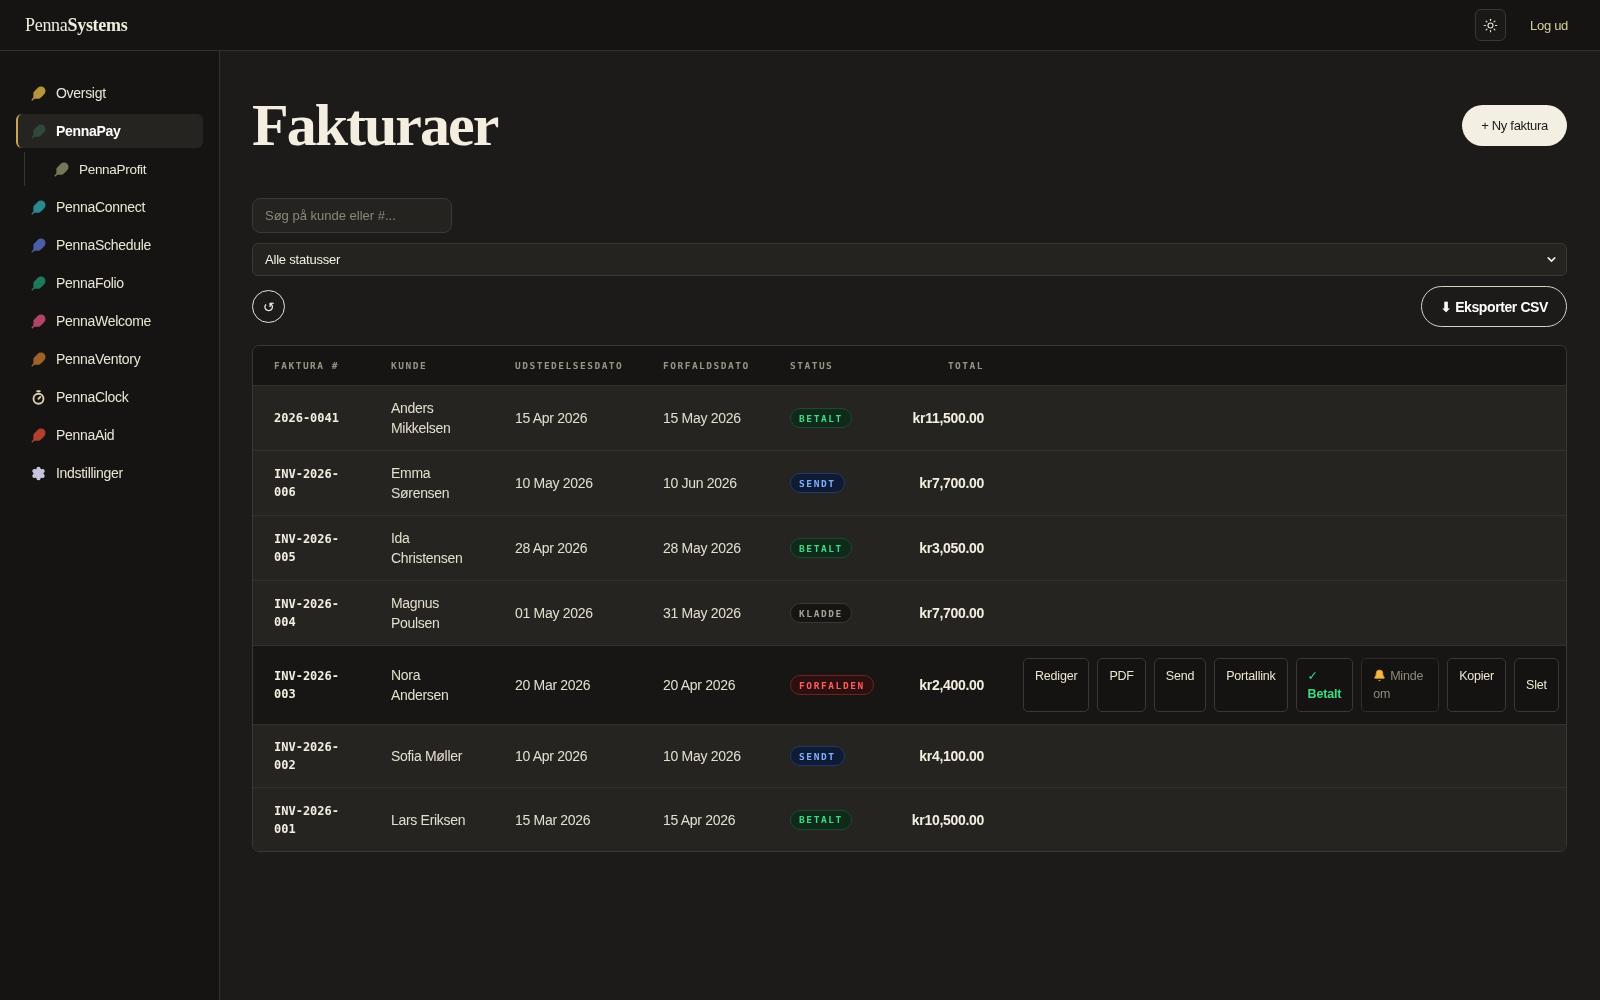 This screenshot has width=1600, height=1000. Describe the element at coordinates (421, 483) in the screenshot. I see `customer-name: Emma Sørensen` at that location.